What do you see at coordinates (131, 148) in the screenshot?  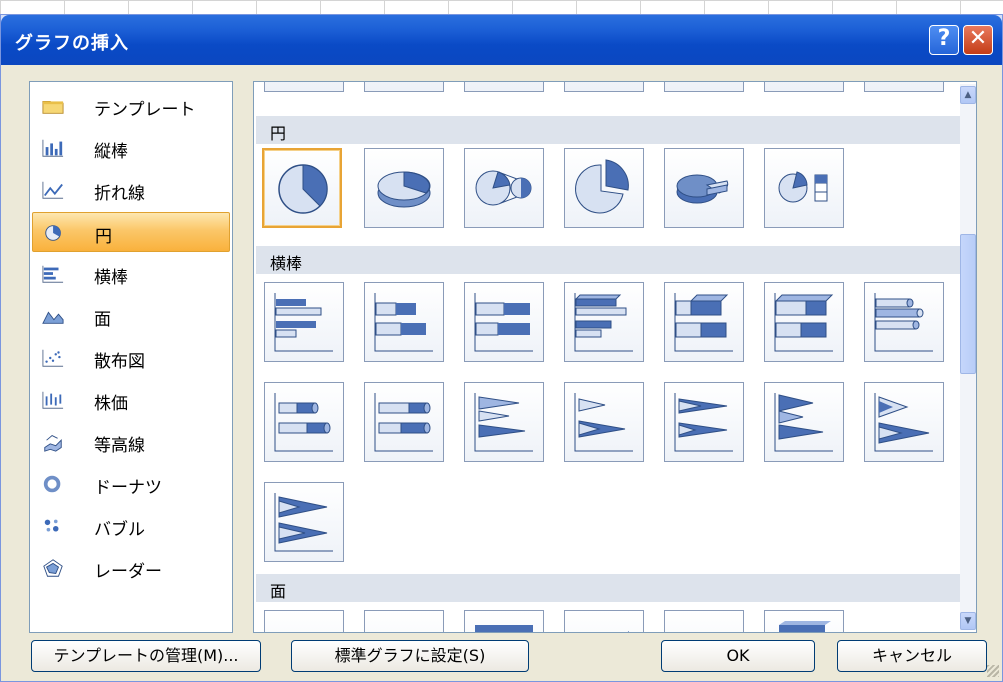 I see `category-item-column: 縦棒` at bounding box center [131, 148].